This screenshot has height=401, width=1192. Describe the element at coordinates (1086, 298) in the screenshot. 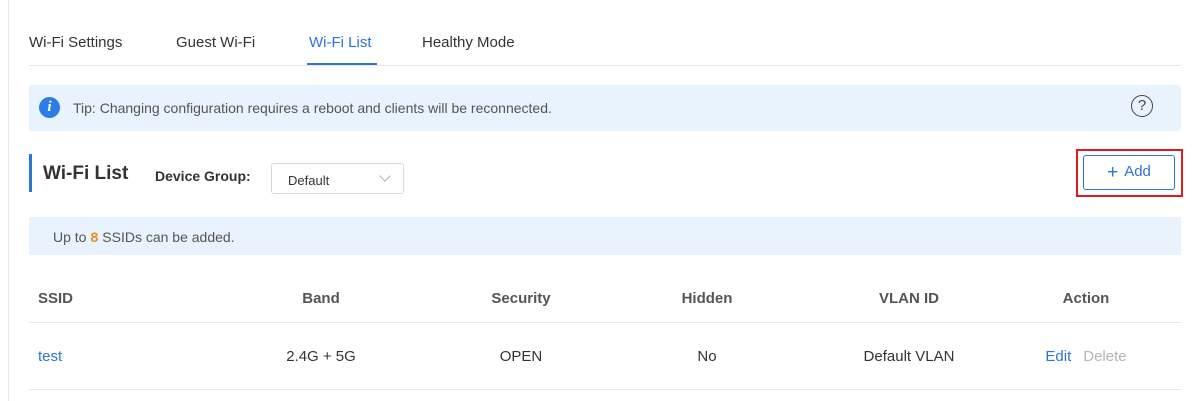

I see `header-action: Action` at that location.